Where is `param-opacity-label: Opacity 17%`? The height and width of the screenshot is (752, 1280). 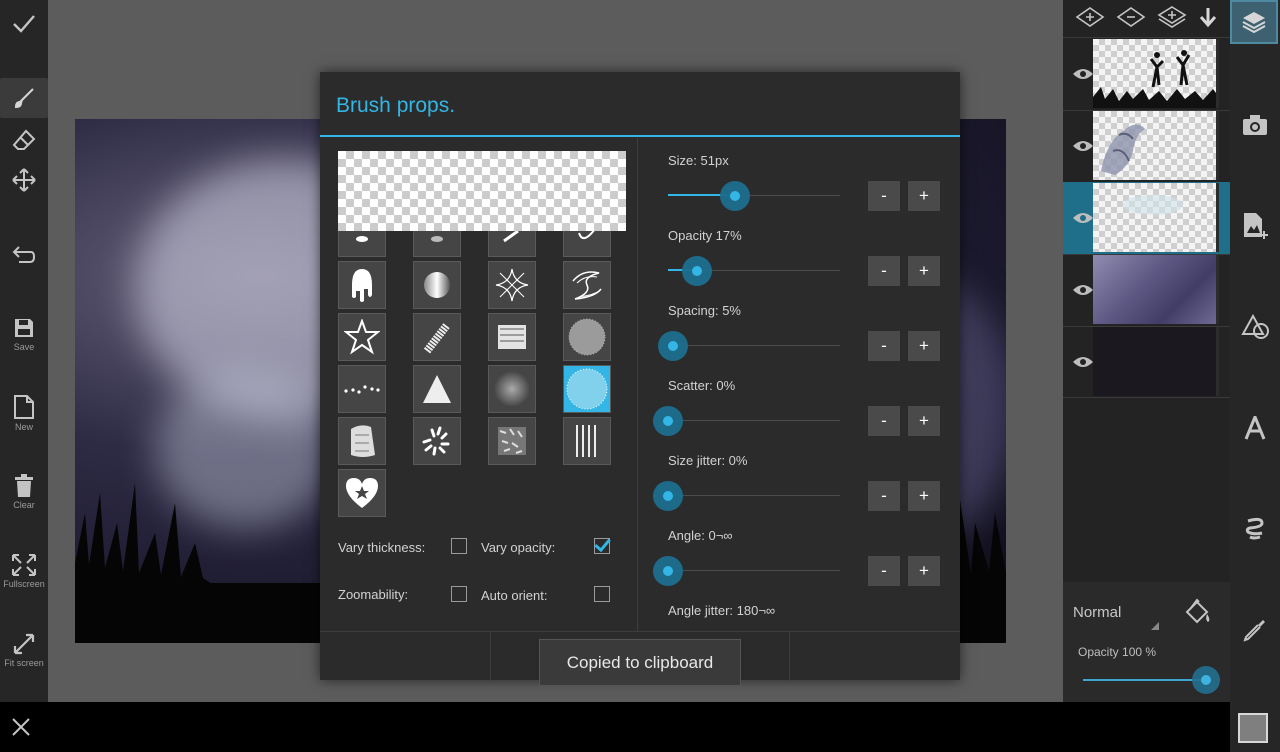 param-opacity-label: Opacity 17% is located at coordinates (705, 235).